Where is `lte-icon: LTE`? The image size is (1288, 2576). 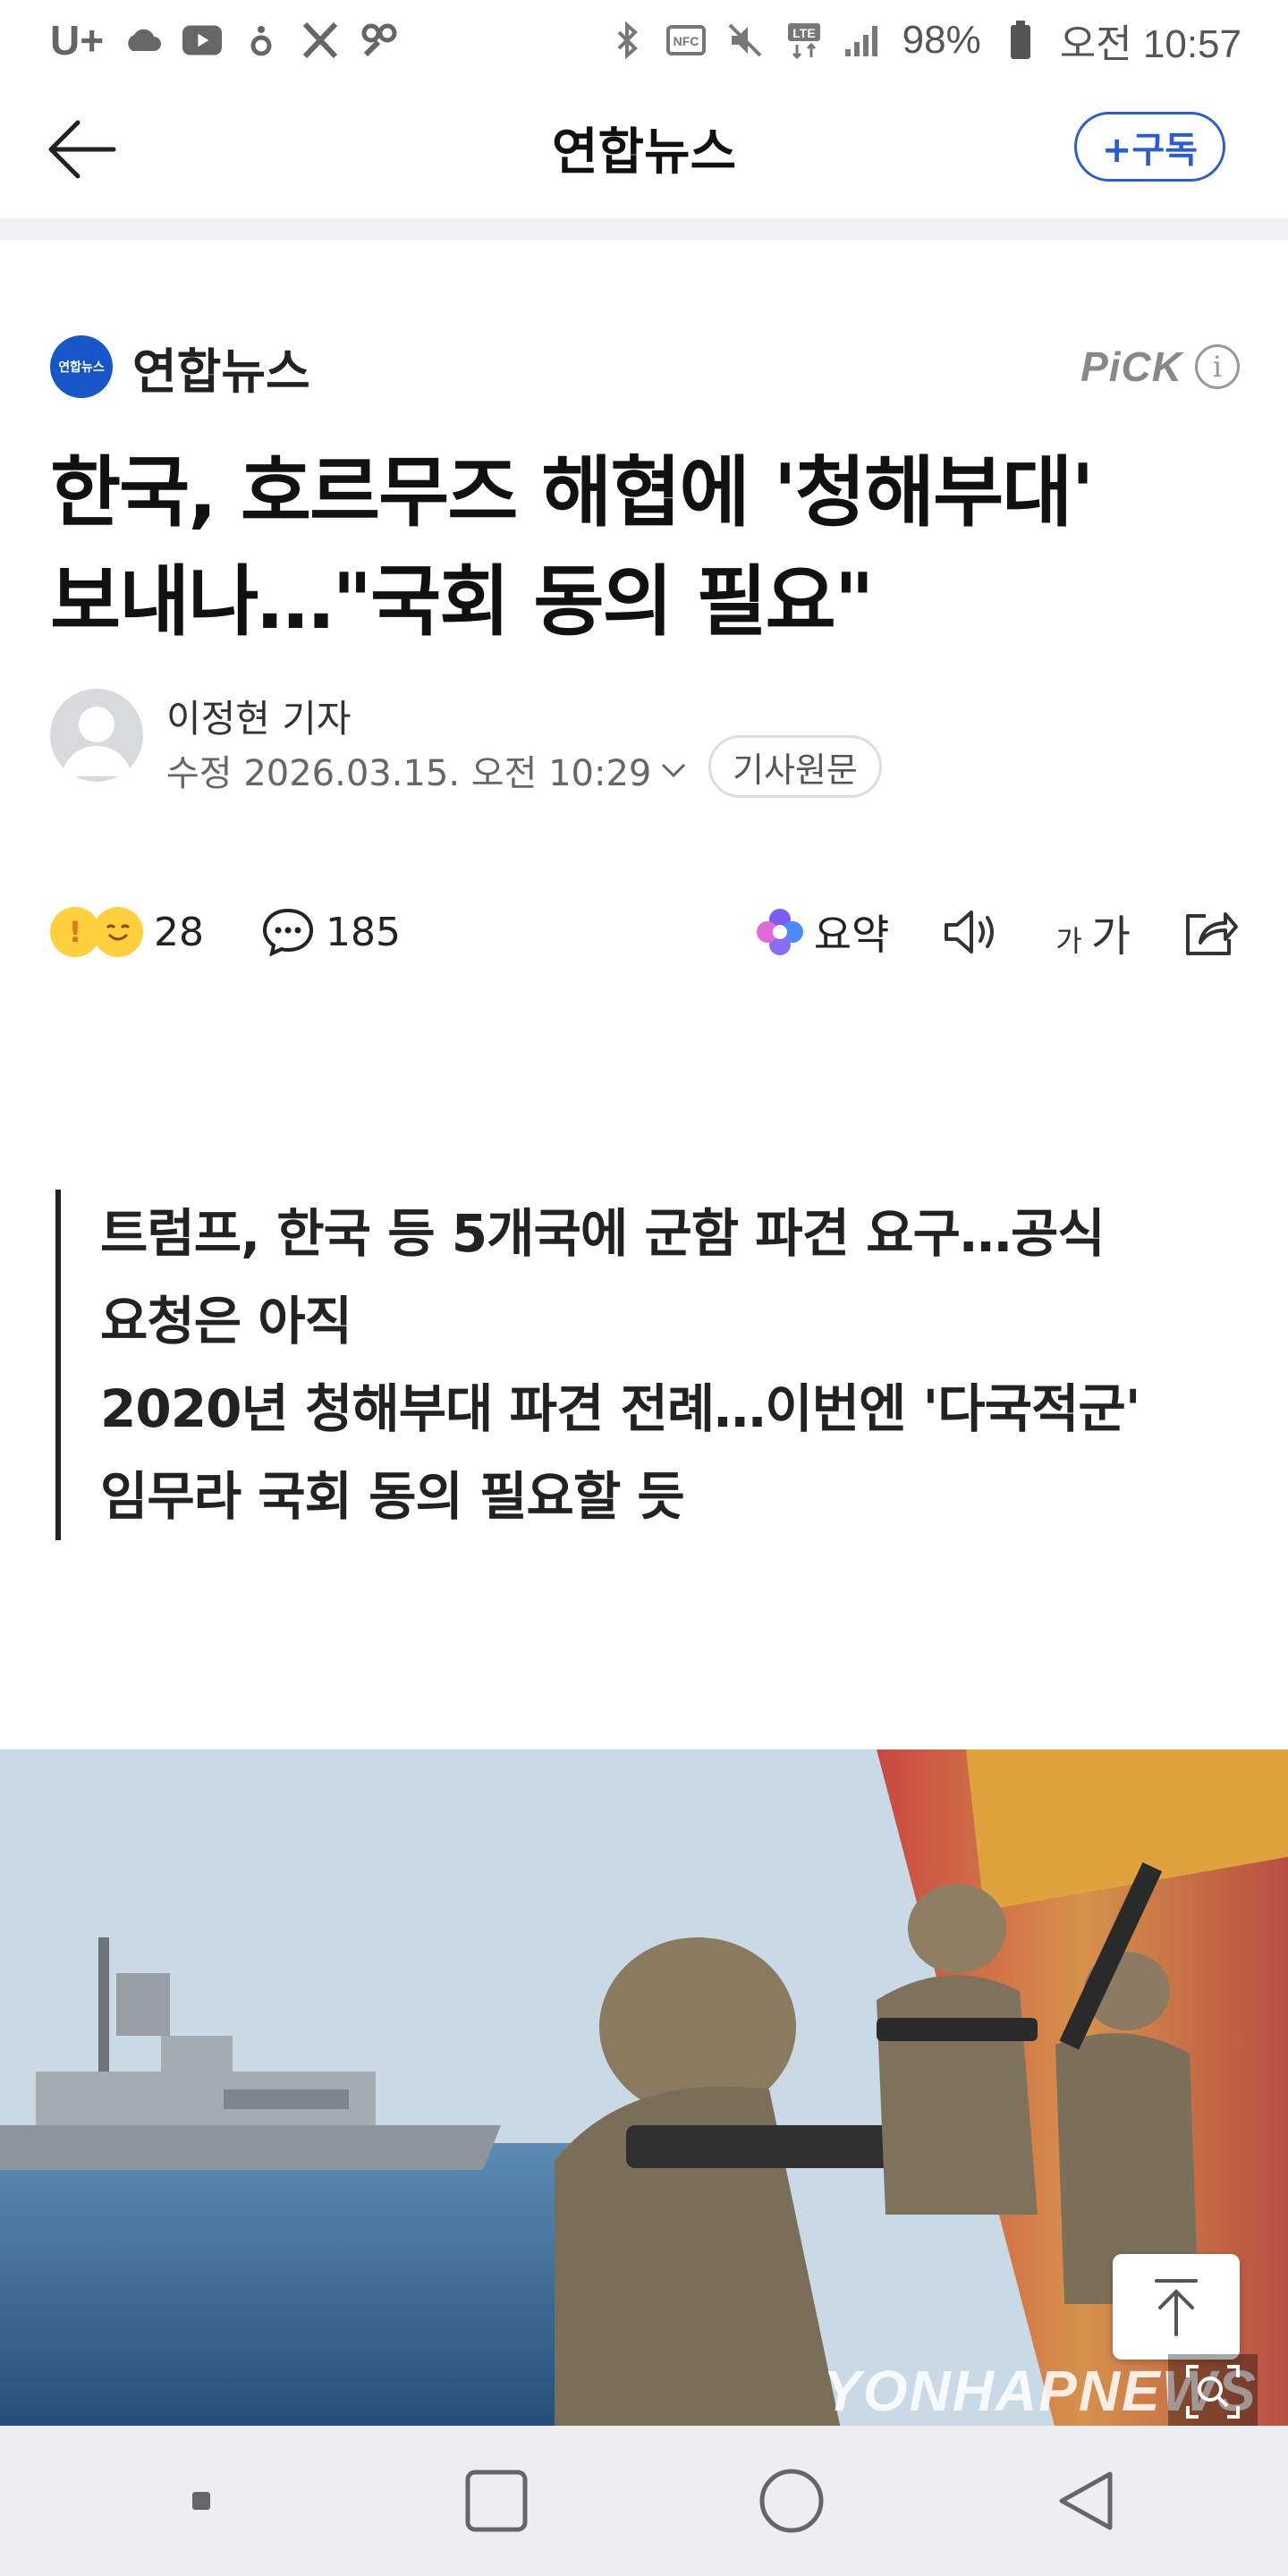 lte-icon: LTE is located at coordinates (804, 40).